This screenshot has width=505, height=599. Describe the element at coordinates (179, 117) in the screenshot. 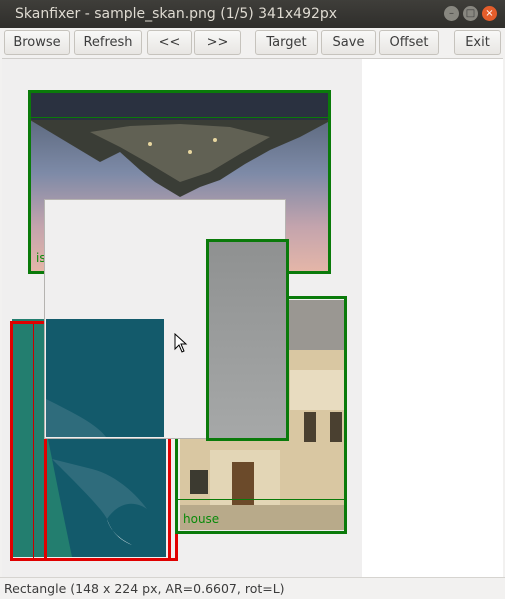

I see `island-top-guide-line` at that location.